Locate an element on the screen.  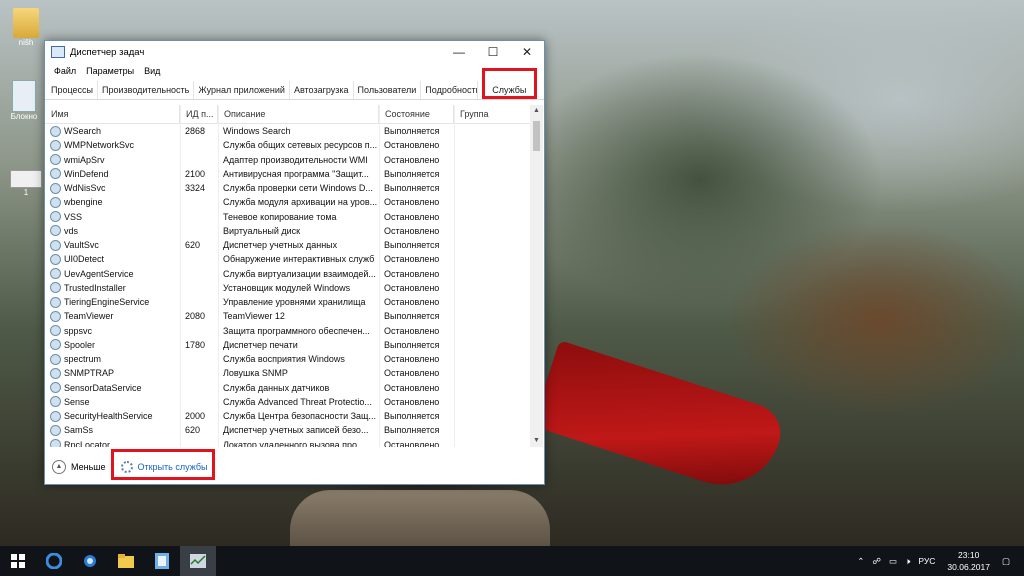
service-name: SNMPTRAP is located at coordinates (112, 373).